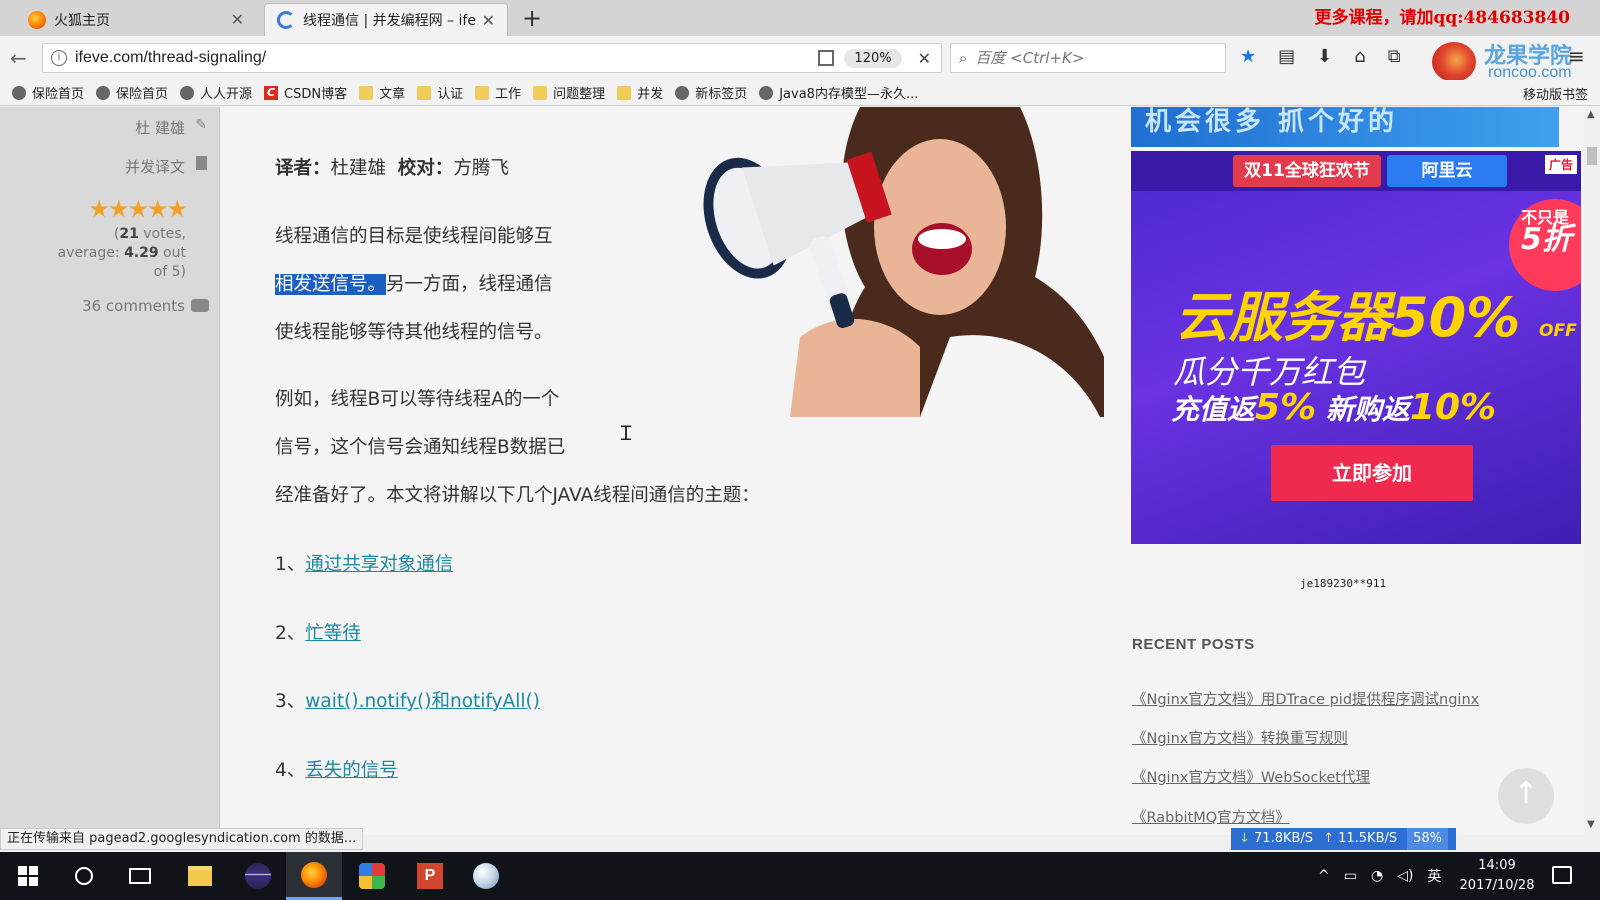 This screenshot has height=900, width=1600. Describe the element at coordinates (1576, 56) in the screenshot. I see `menu-icon: ≡` at that location.